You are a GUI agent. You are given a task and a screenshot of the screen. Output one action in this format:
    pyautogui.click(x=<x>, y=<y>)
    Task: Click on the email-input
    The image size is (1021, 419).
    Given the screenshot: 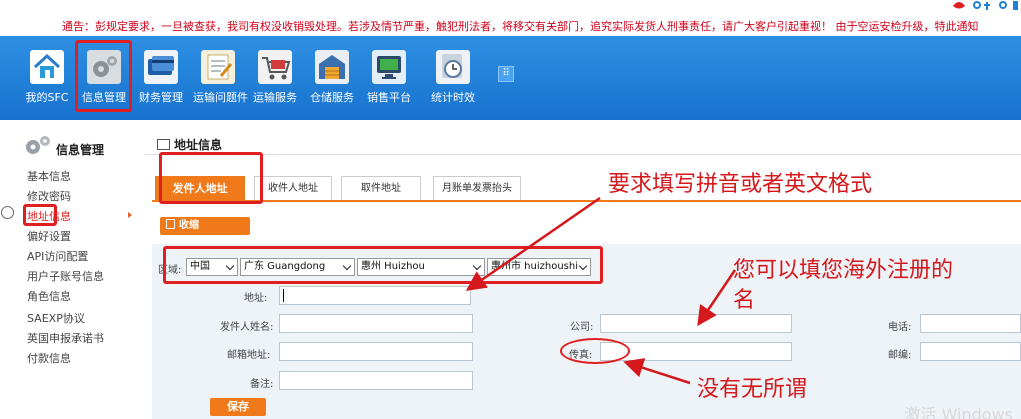 What is the action you would take?
    pyautogui.click(x=376, y=351)
    